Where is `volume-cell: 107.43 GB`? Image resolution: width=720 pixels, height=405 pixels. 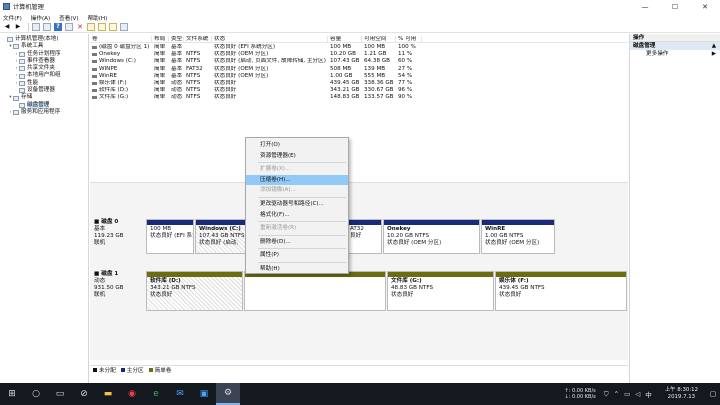 volume-cell: 107.43 GB is located at coordinates (345, 61).